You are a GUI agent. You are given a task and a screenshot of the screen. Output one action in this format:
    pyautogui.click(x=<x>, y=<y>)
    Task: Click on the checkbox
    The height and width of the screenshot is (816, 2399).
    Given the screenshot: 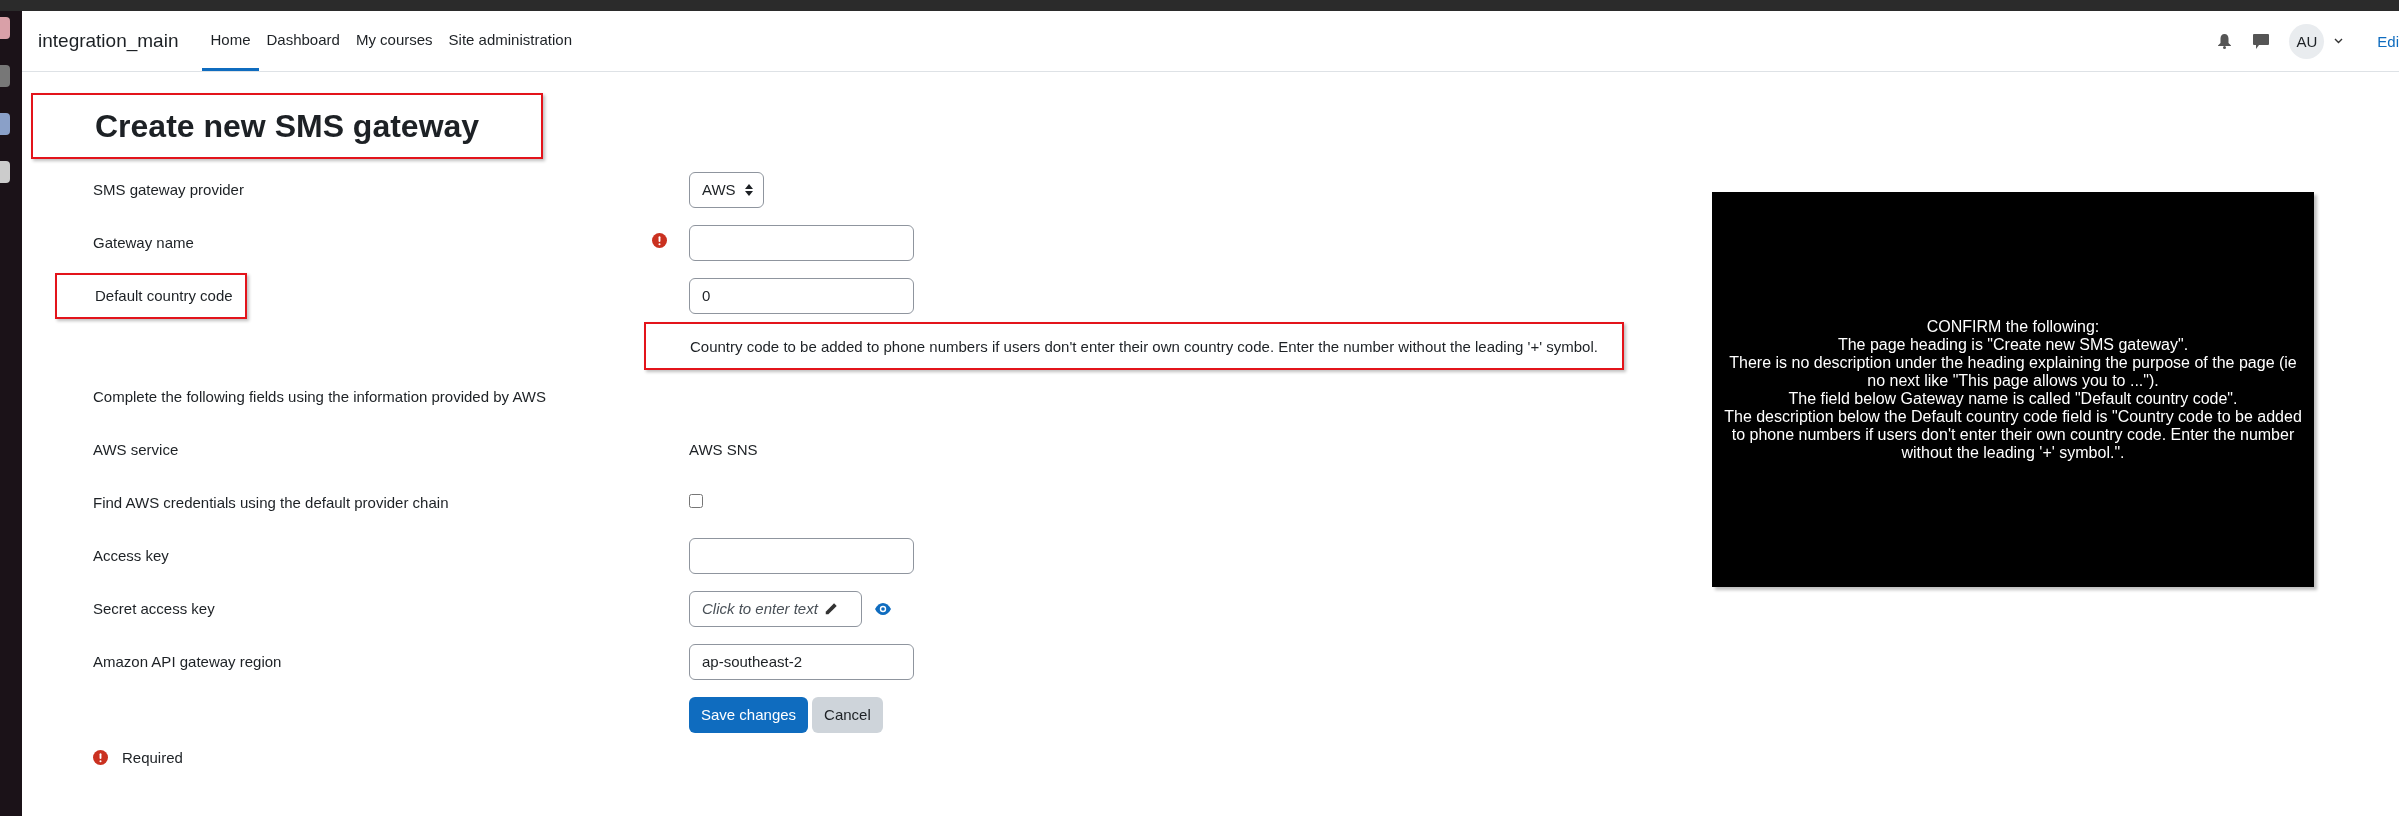 What is the action you would take?
    pyautogui.click(x=696, y=500)
    